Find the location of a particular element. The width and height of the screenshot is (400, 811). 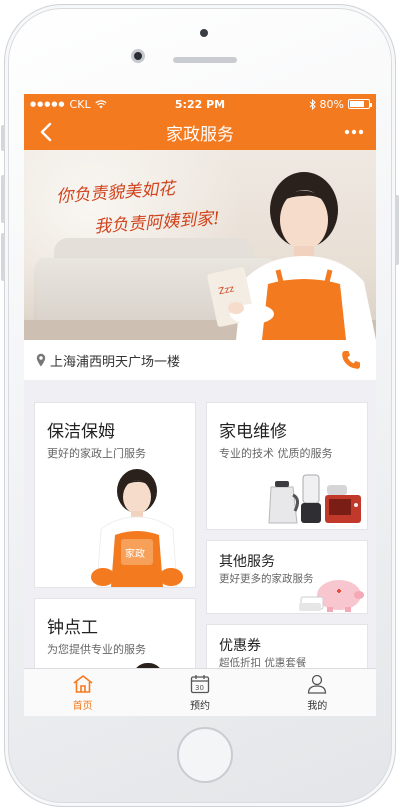

tab-profile: 我的 is located at coordinates (317, 692).